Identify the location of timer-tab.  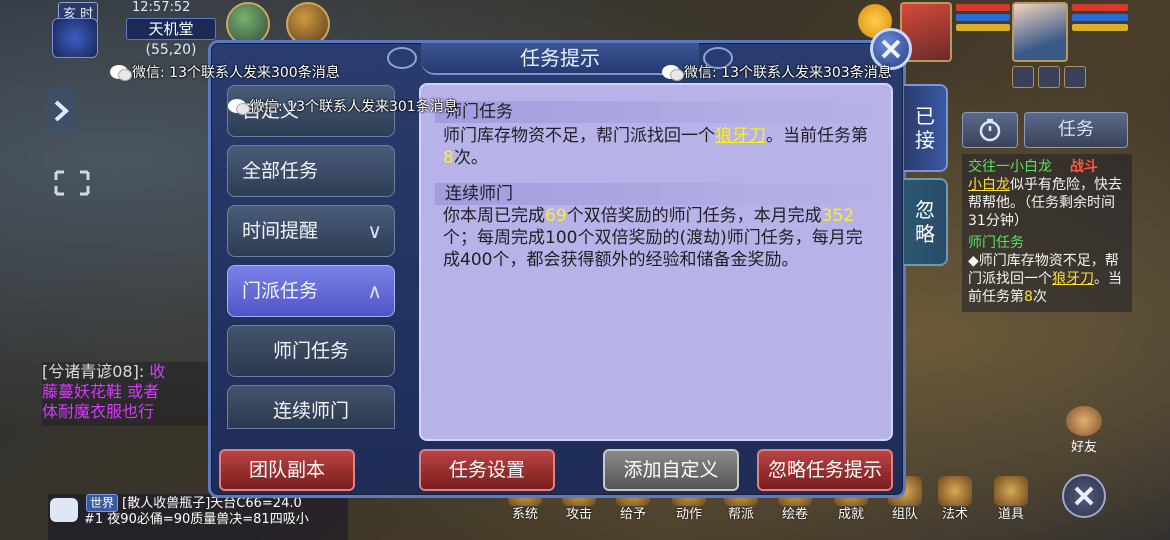
(990, 130).